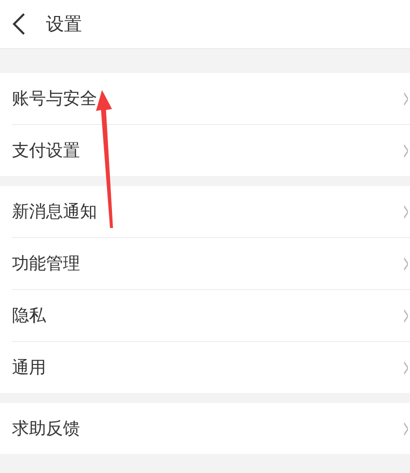  I want to click on back-icon, so click(19, 24).